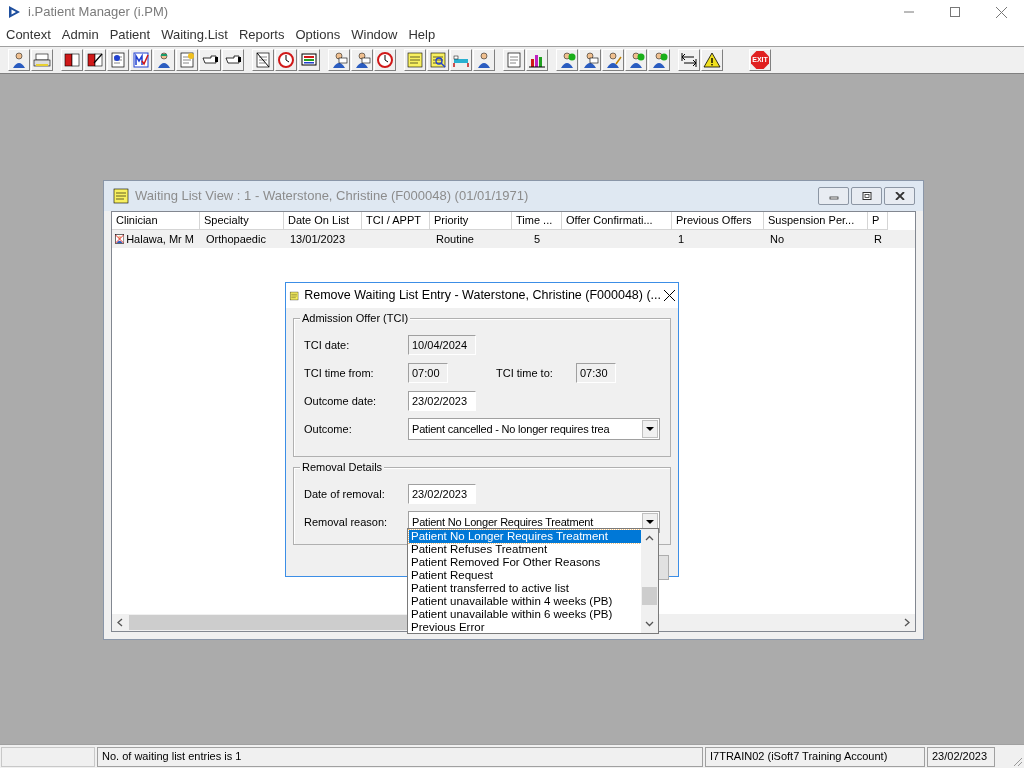 This screenshot has height=768, width=1024. What do you see at coordinates (537, 239) in the screenshot?
I see `table-cell-text: 5` at bounding box center [537, 239].